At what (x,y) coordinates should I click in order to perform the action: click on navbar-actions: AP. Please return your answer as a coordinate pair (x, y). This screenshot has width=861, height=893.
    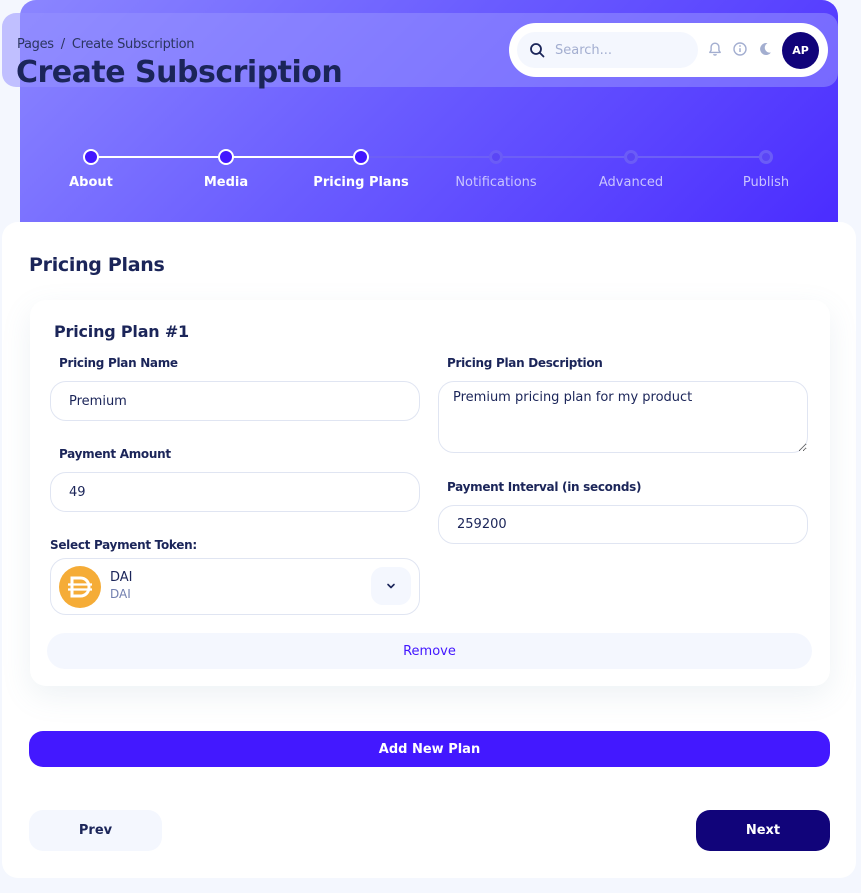
    Looking at the image, I should click on (668, 50).